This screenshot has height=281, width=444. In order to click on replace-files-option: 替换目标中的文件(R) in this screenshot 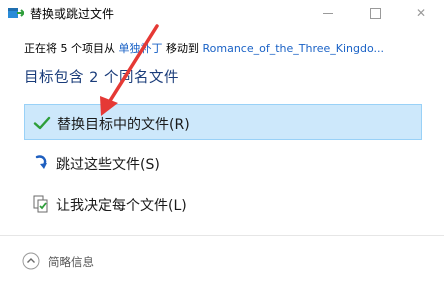, I will do `click(223, 122)`.